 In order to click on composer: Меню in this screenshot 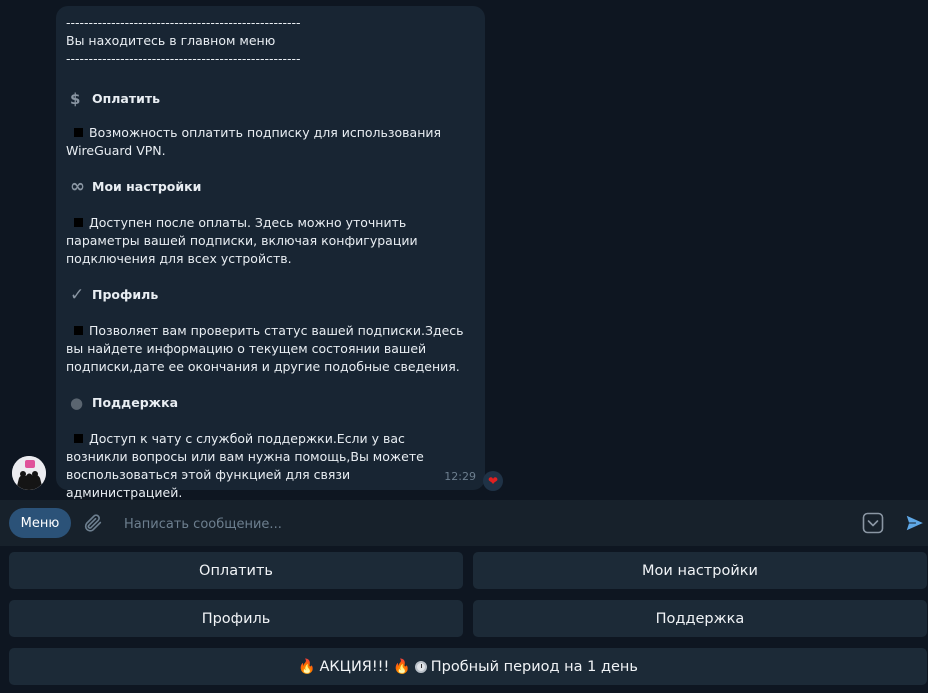, I will do `click(464, 523)`.